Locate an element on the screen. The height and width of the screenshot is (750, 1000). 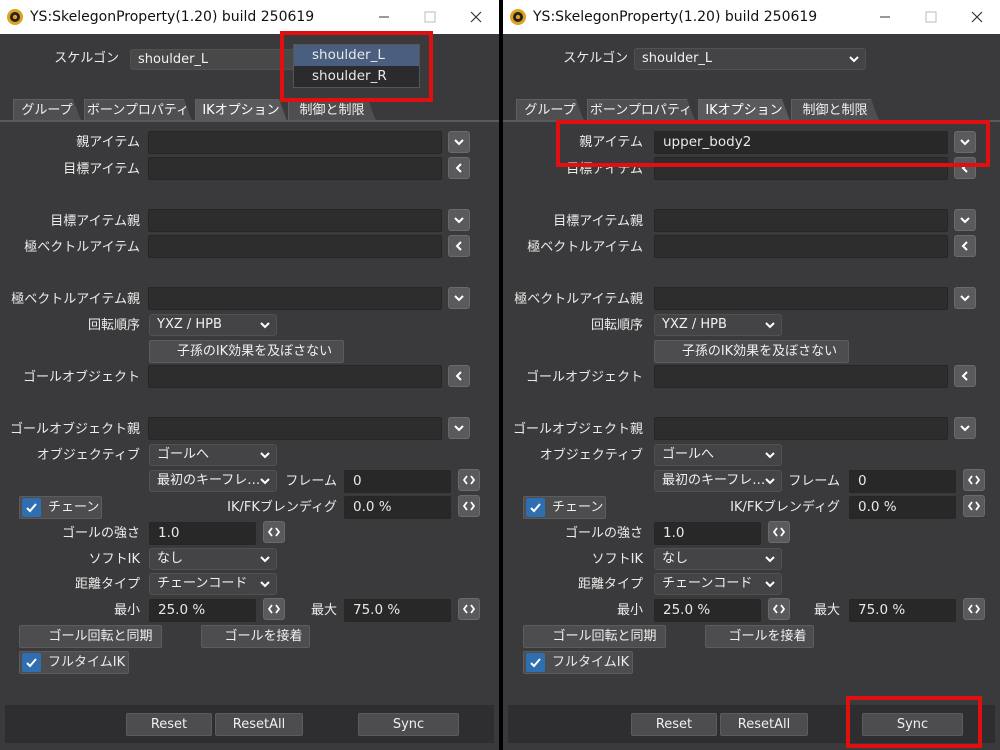
goal-item-label: 目標アイテム is located at coordinates (101, 169).